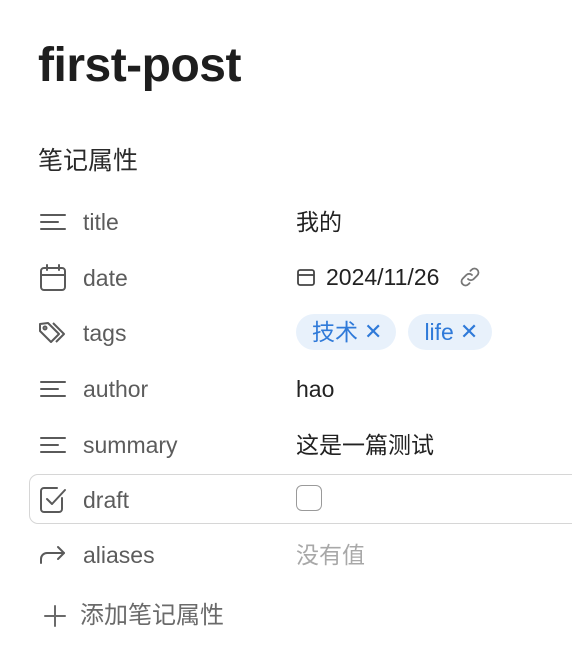 The height and width of the screenshot is (670, 572). I want to click on draft-checkbox, so click(309, 498).